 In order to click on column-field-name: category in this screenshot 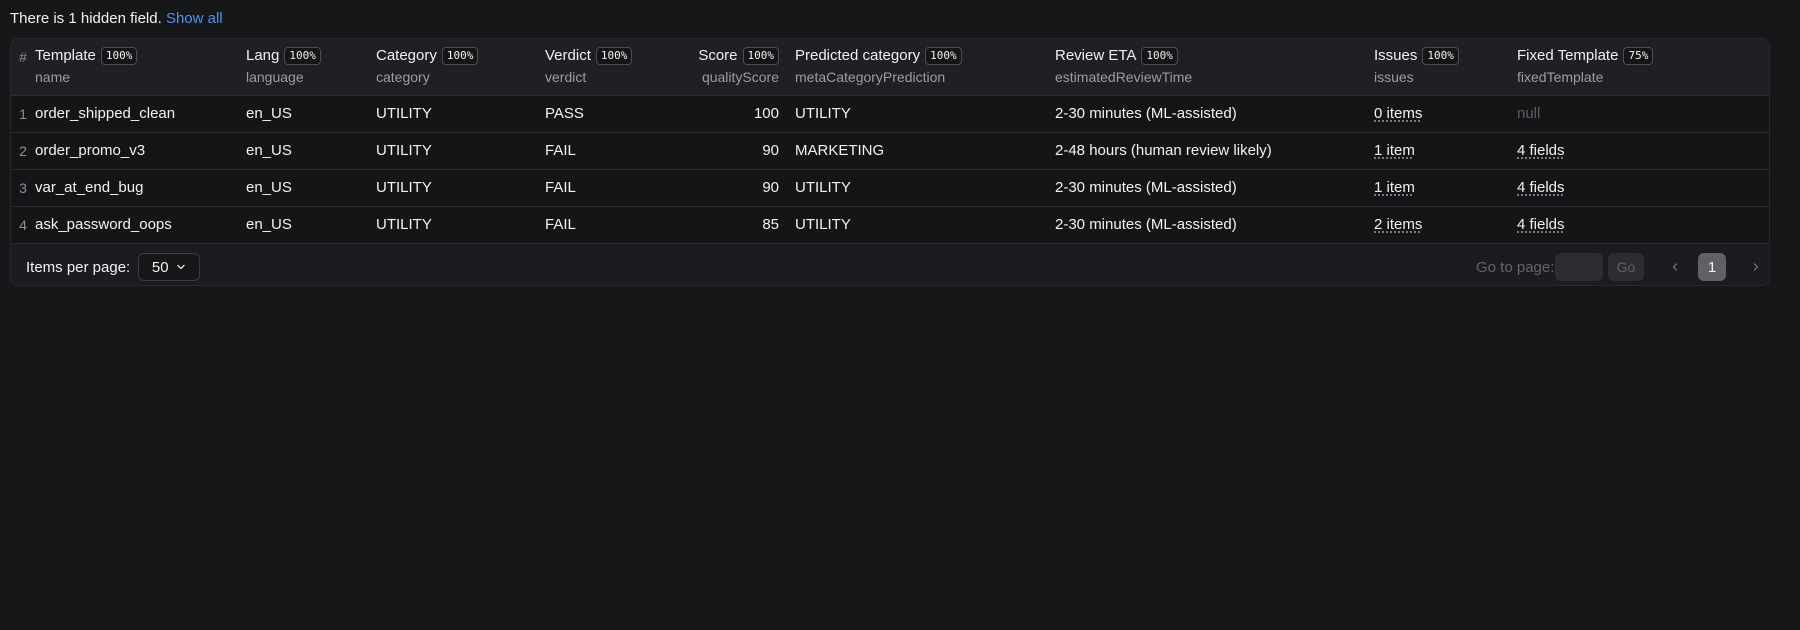, I will do `click(403, 77)`.